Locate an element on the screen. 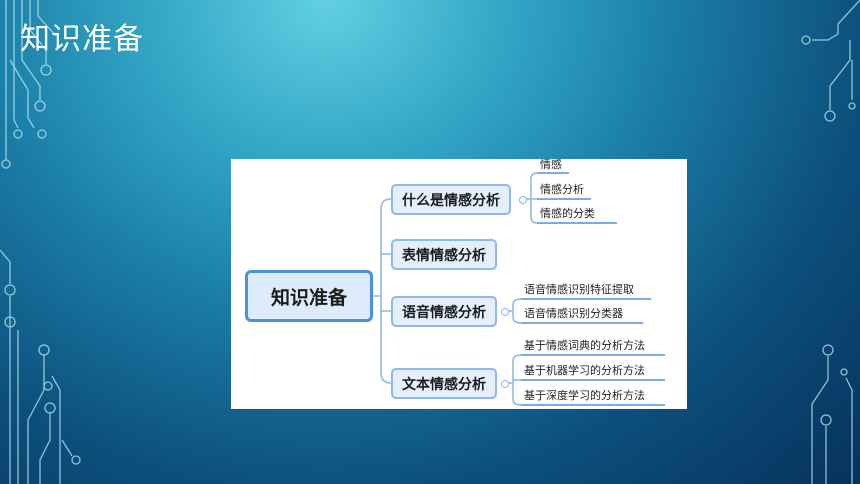 The width and height of the screenshot is (860, 484). leaf-node: 语音情感识别分类器 is located at coordinates (573, 313).